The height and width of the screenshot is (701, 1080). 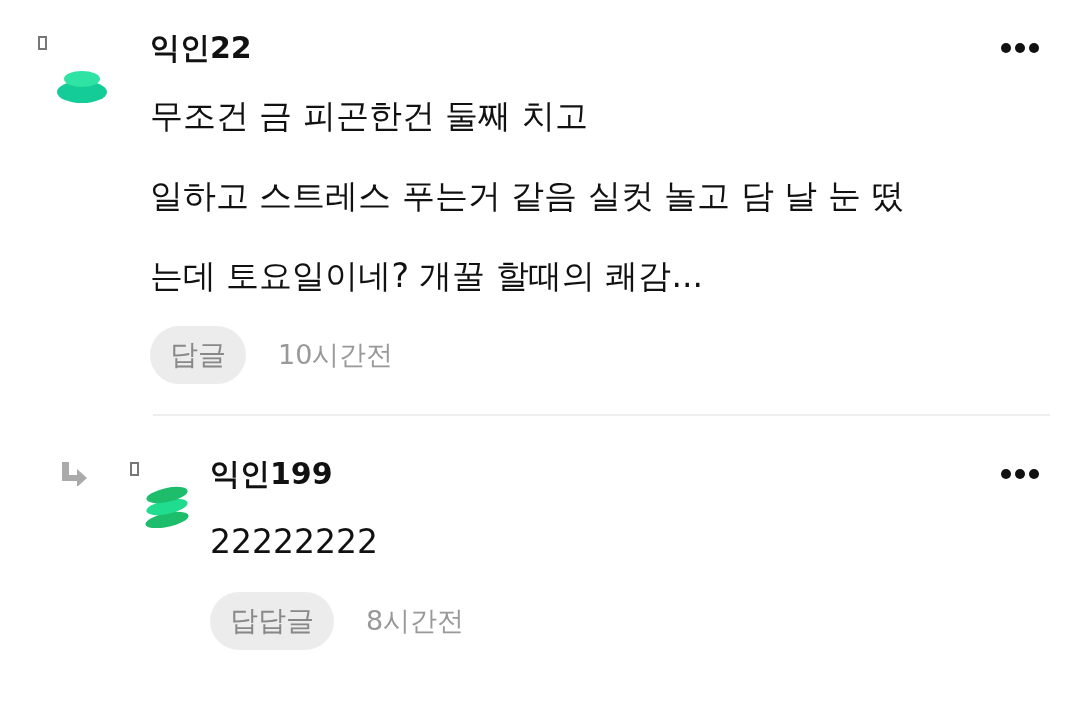 What do you see at coordinates (528, 196) in the screenshot?
I see `comment-text: 일하고 스트레스 푸는거 같음 실컷 놀고 담 날 눈 떴` at bounding box center [528, 196].